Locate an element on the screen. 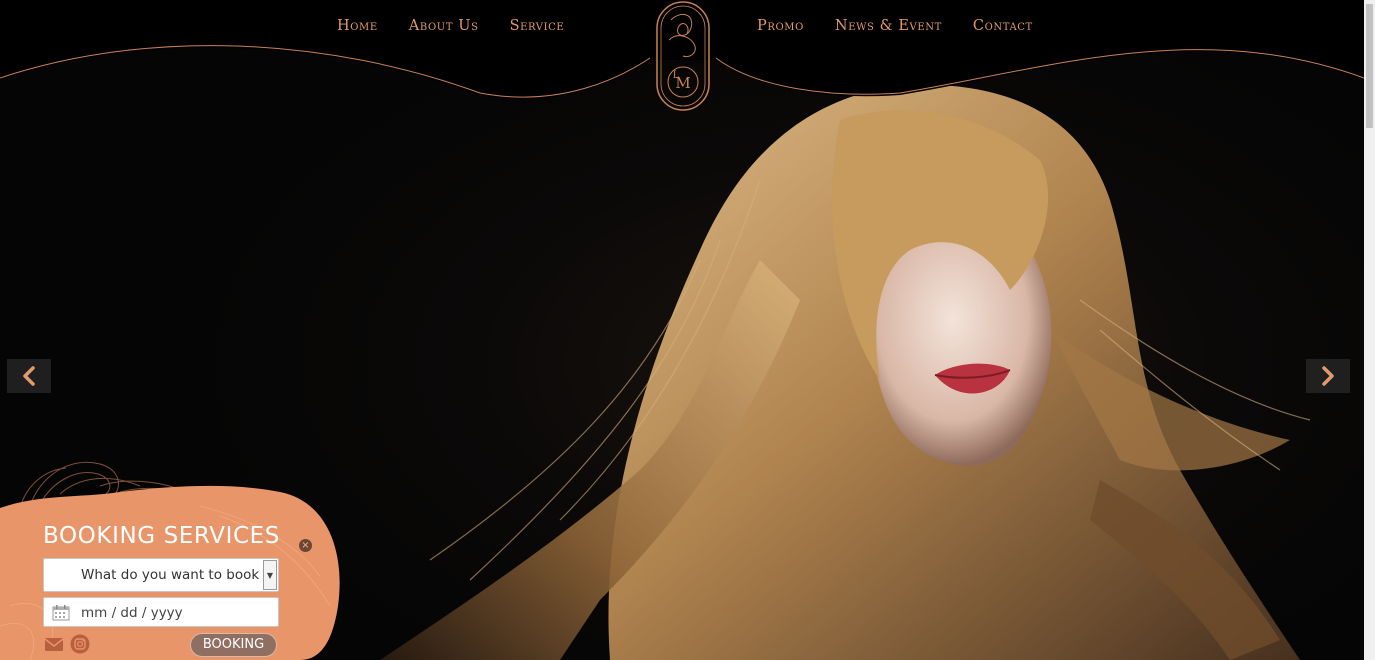 This screenshot has width=1375, height=660. calendar-icon is located at coordinates (61, 612).